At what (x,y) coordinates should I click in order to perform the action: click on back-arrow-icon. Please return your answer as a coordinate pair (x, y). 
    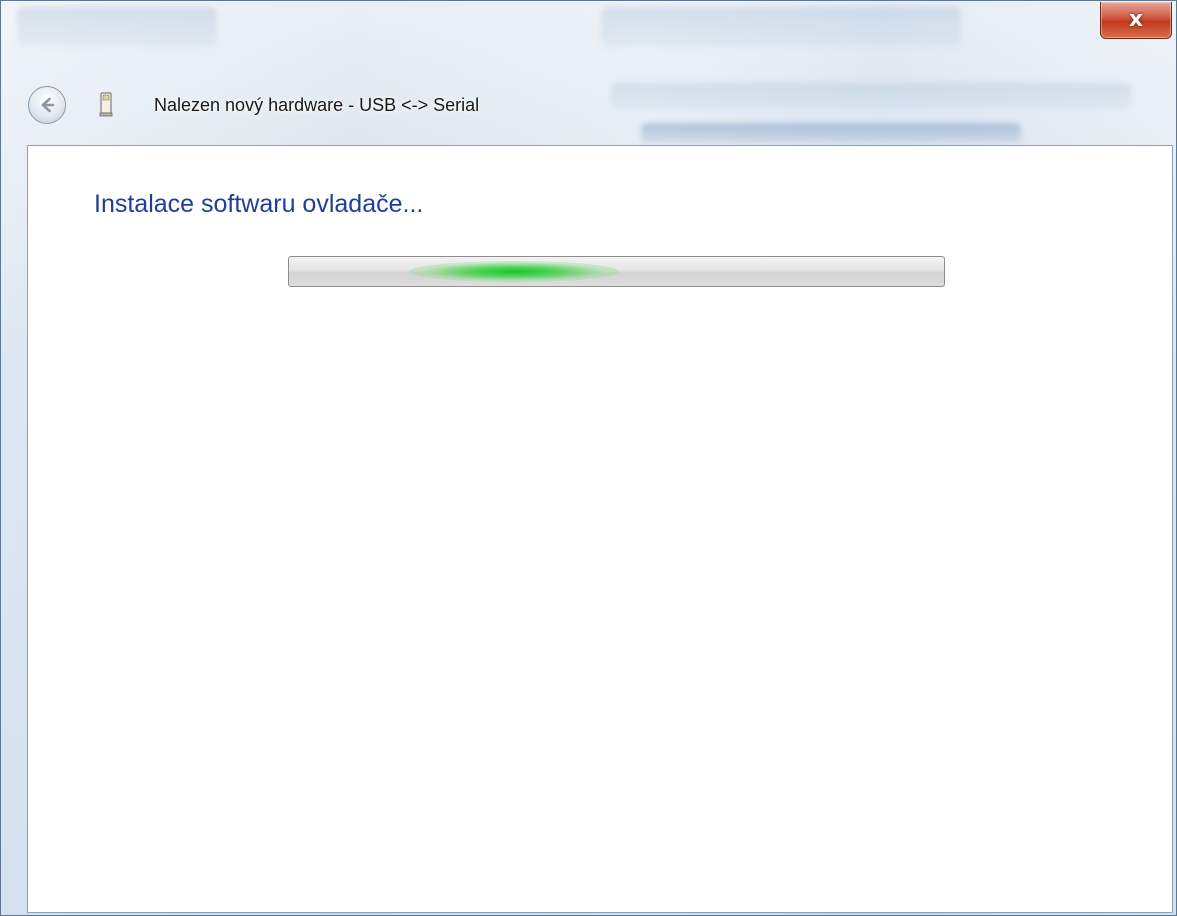
    Looking at the image, I should click on (48, 105).